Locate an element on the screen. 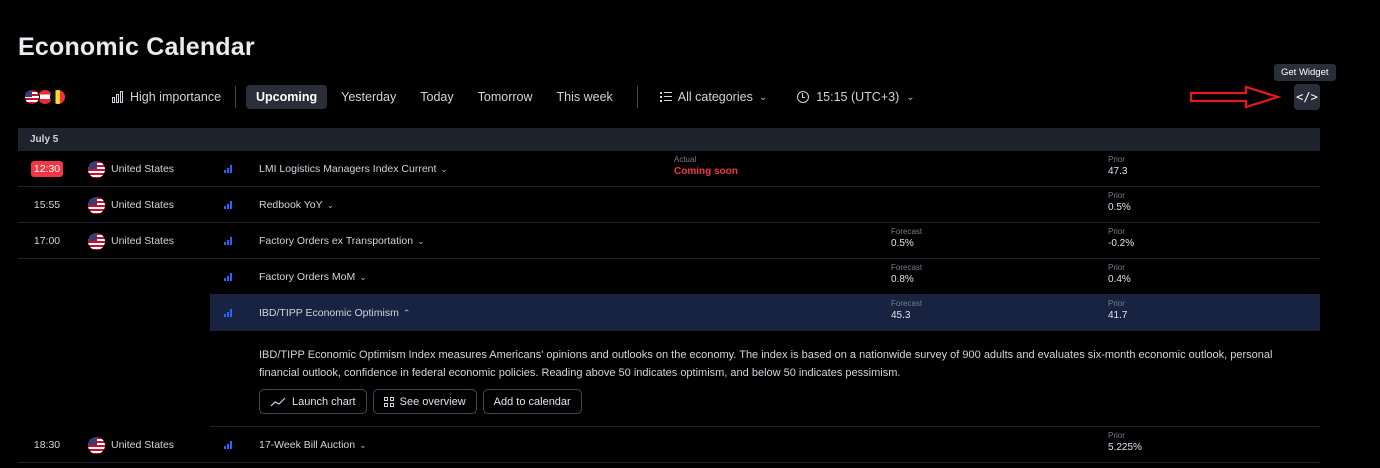 This screenshot has width=1380, height=468. prior-number: -0.2% is located at coordinates (1121, 243).